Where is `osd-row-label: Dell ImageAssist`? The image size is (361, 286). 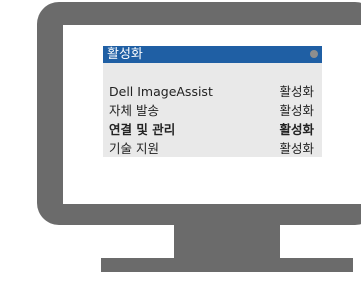
osd-row-label: Dell ImageAssist is located at coordinates (161, 91).